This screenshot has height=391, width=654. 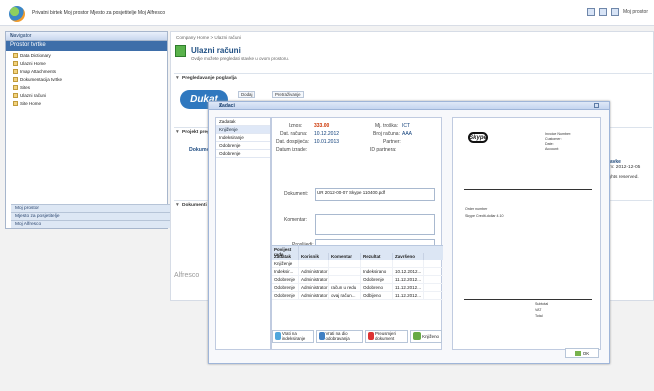 I want to click on invoice-number-value: AAA, so click(x=407, y=134).